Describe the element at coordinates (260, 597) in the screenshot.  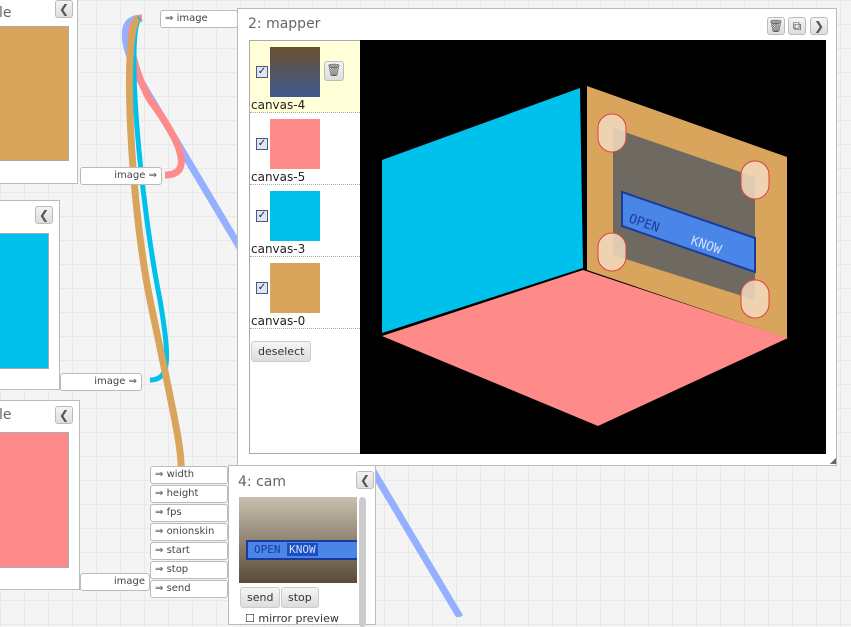
I see `send-button: send` at that location.